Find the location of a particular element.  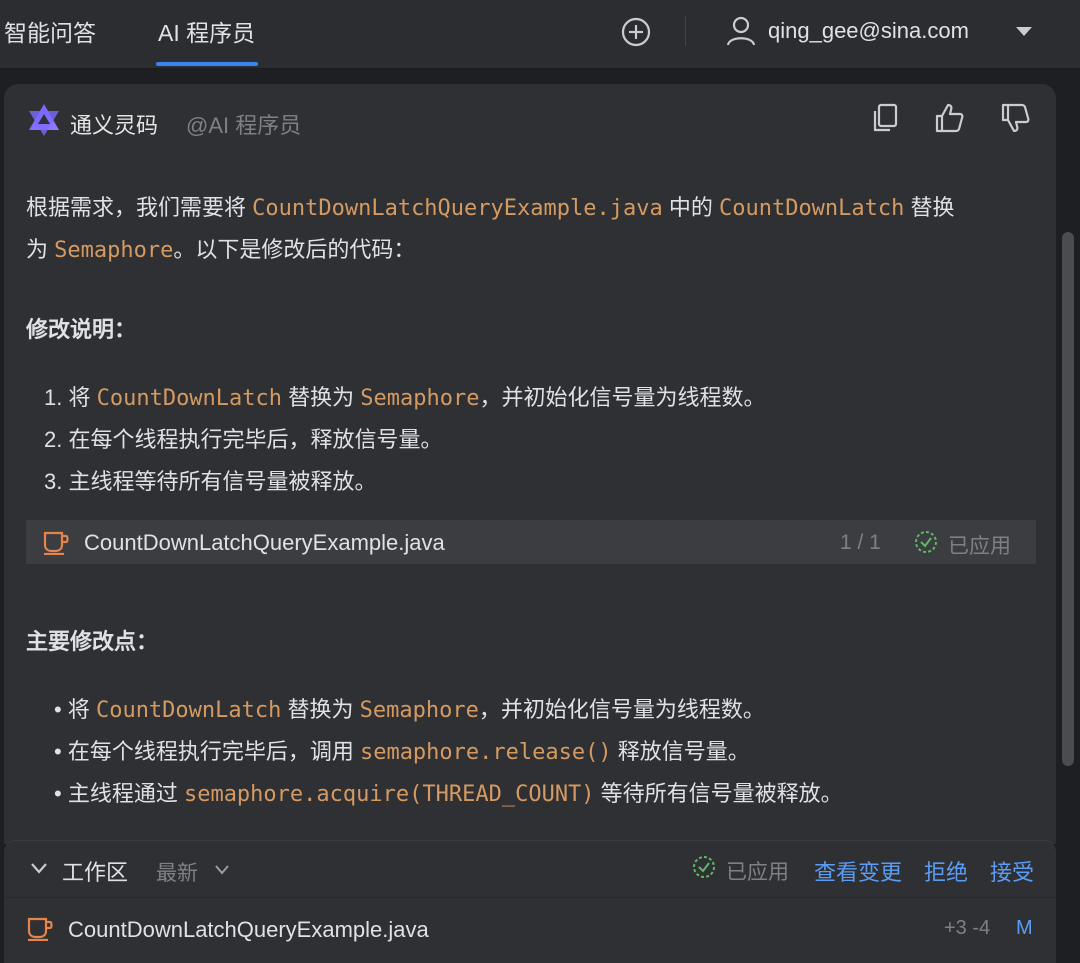

tab-smart-qa: 智能问答 is located at coordinates (50, 31).